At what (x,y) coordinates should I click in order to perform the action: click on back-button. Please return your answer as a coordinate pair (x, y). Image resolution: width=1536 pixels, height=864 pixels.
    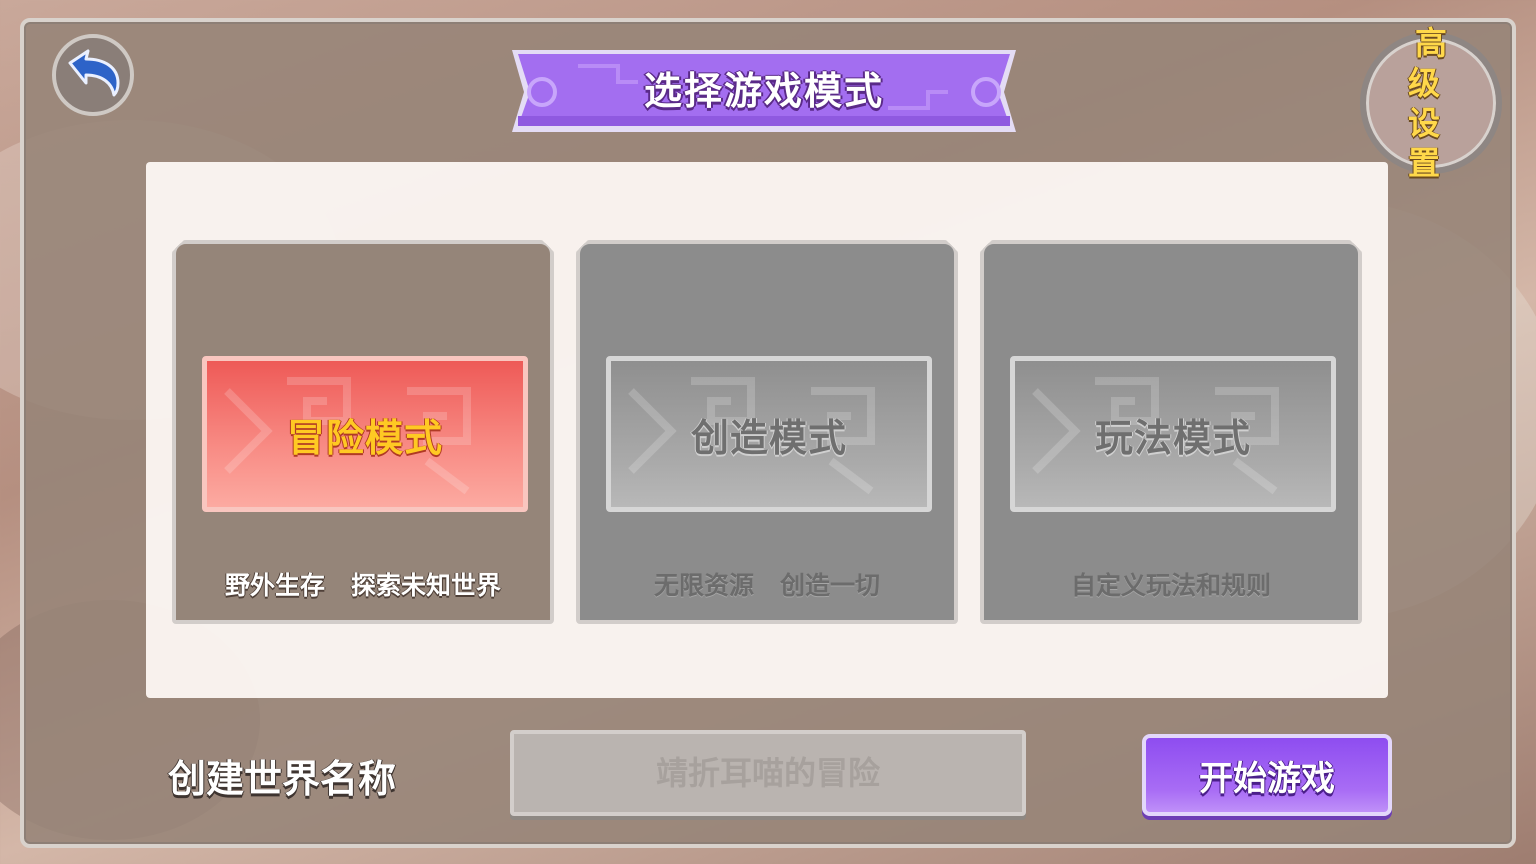
    Looking at the image, I should click on (93, 75).